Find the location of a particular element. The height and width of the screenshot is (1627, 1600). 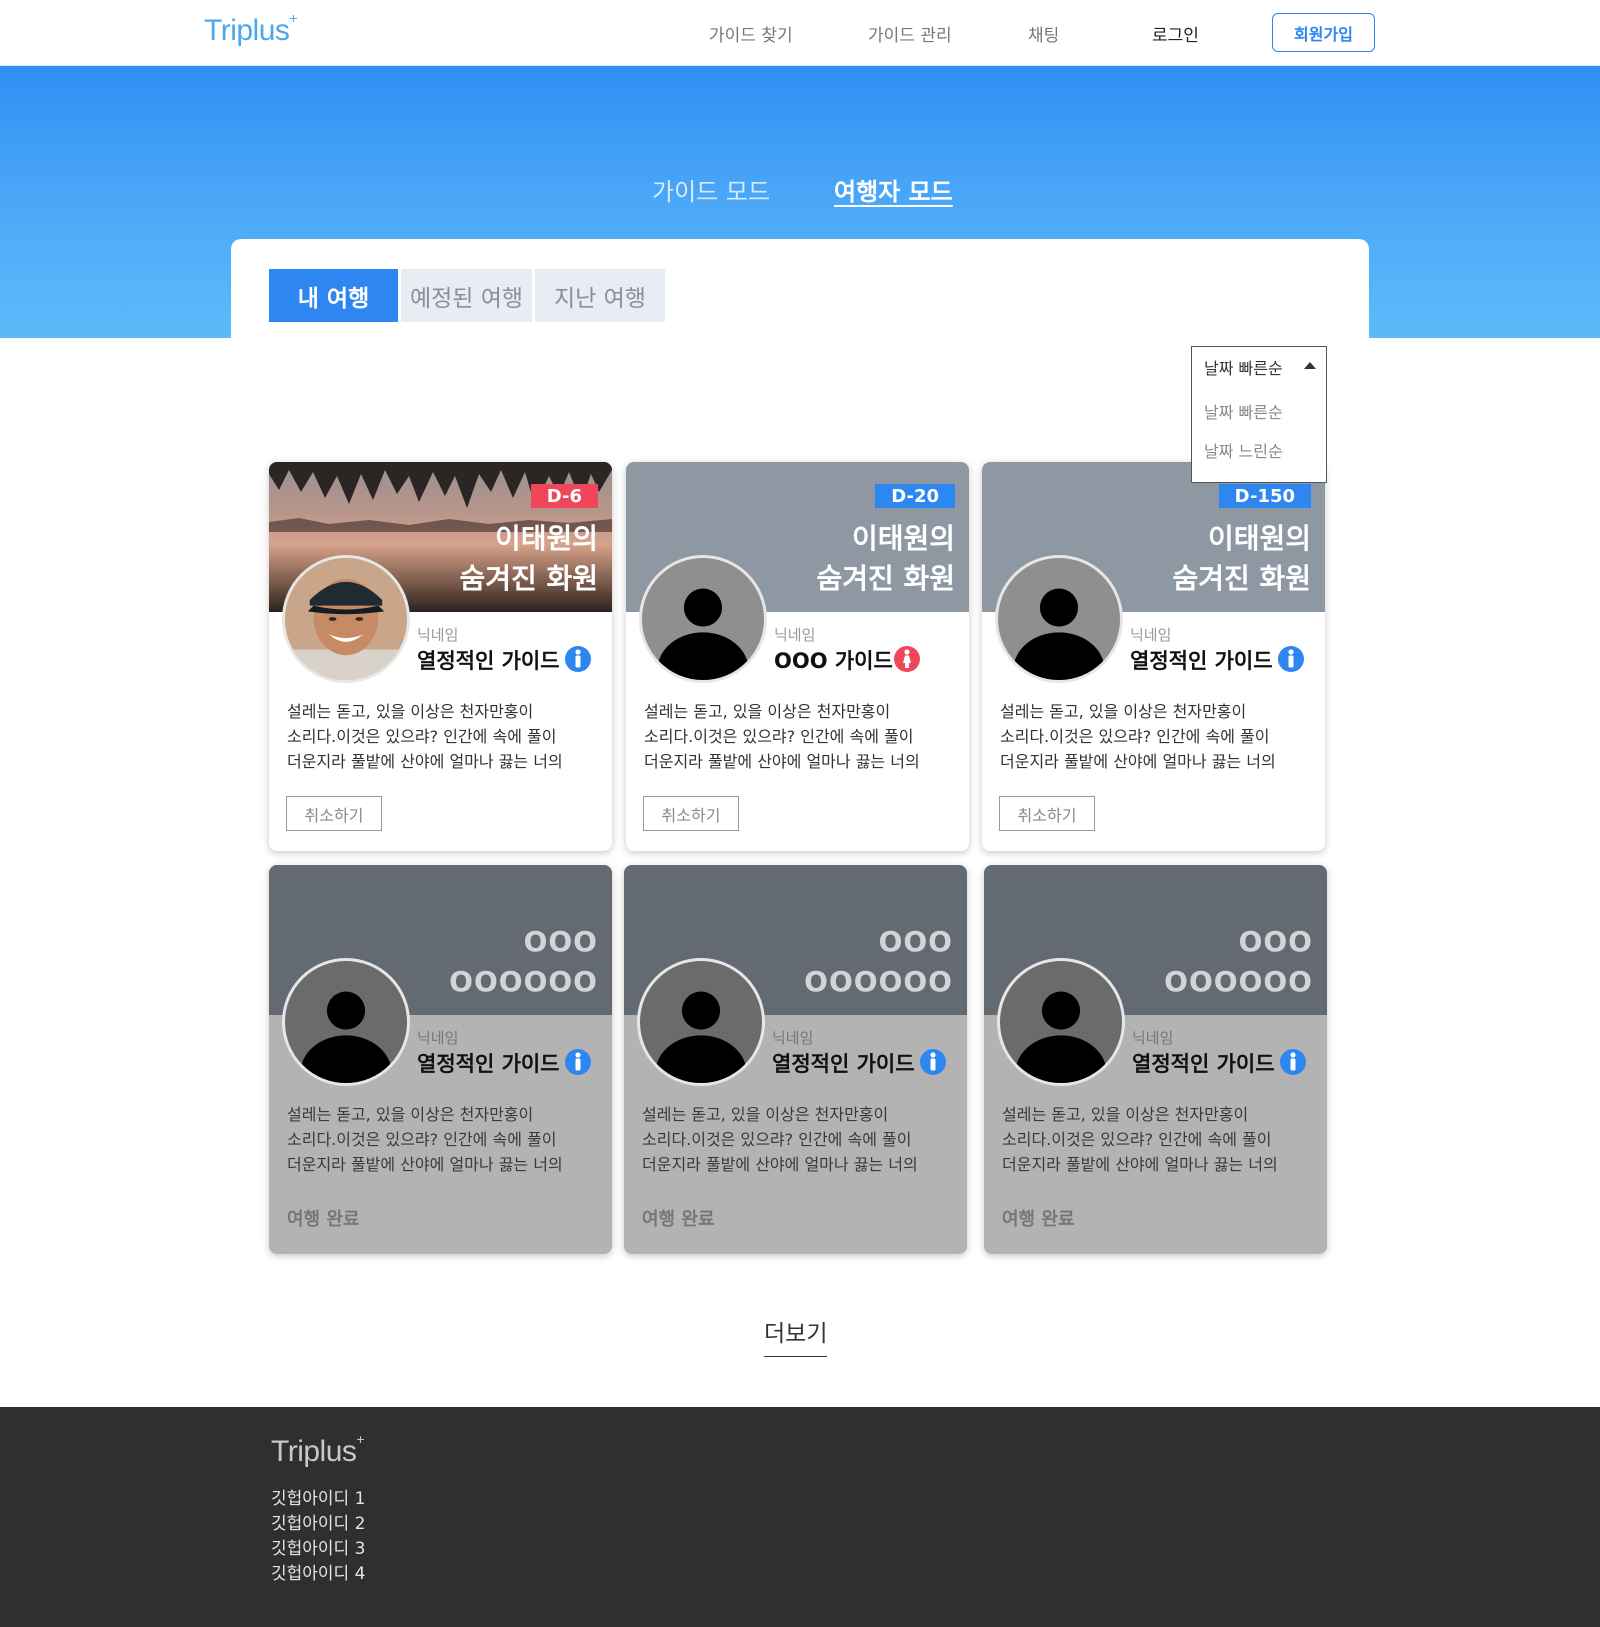

nav-find-guide: 가이드 찾기 is located at coordinates (751, 33).